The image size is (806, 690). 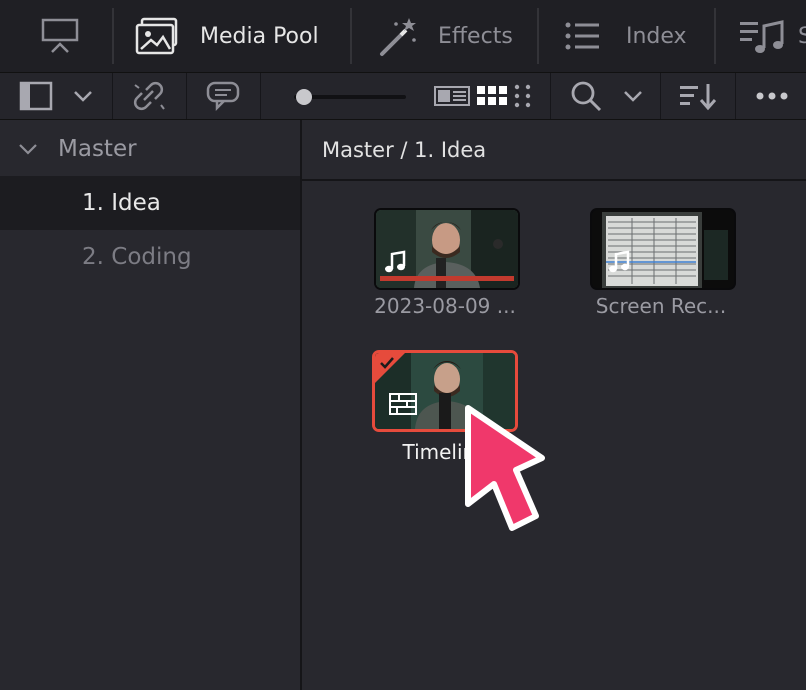 I want to click on checkmark-icon, so click(x=387, y=363).